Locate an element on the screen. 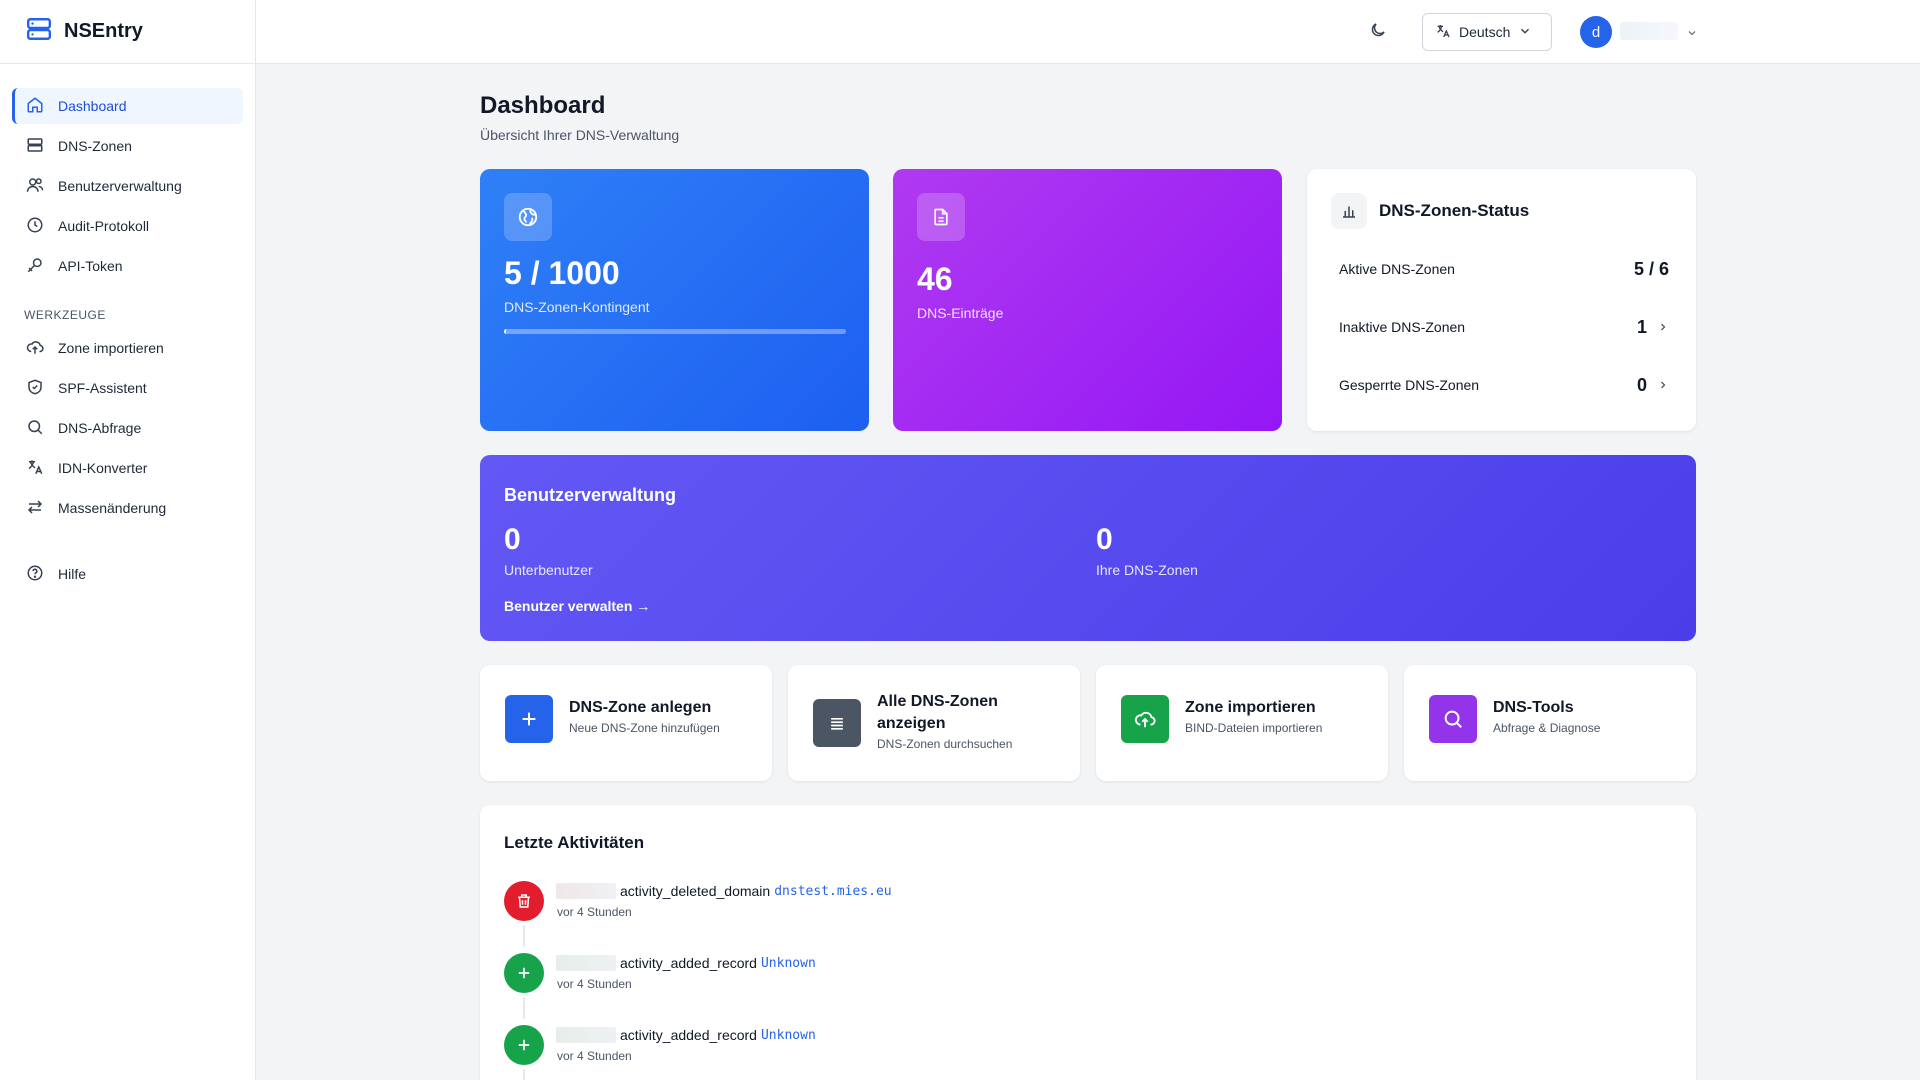 Image resolution: width=1920 pixels, height=1080 pixels. shield-icon is located at coordinates (35, 388).